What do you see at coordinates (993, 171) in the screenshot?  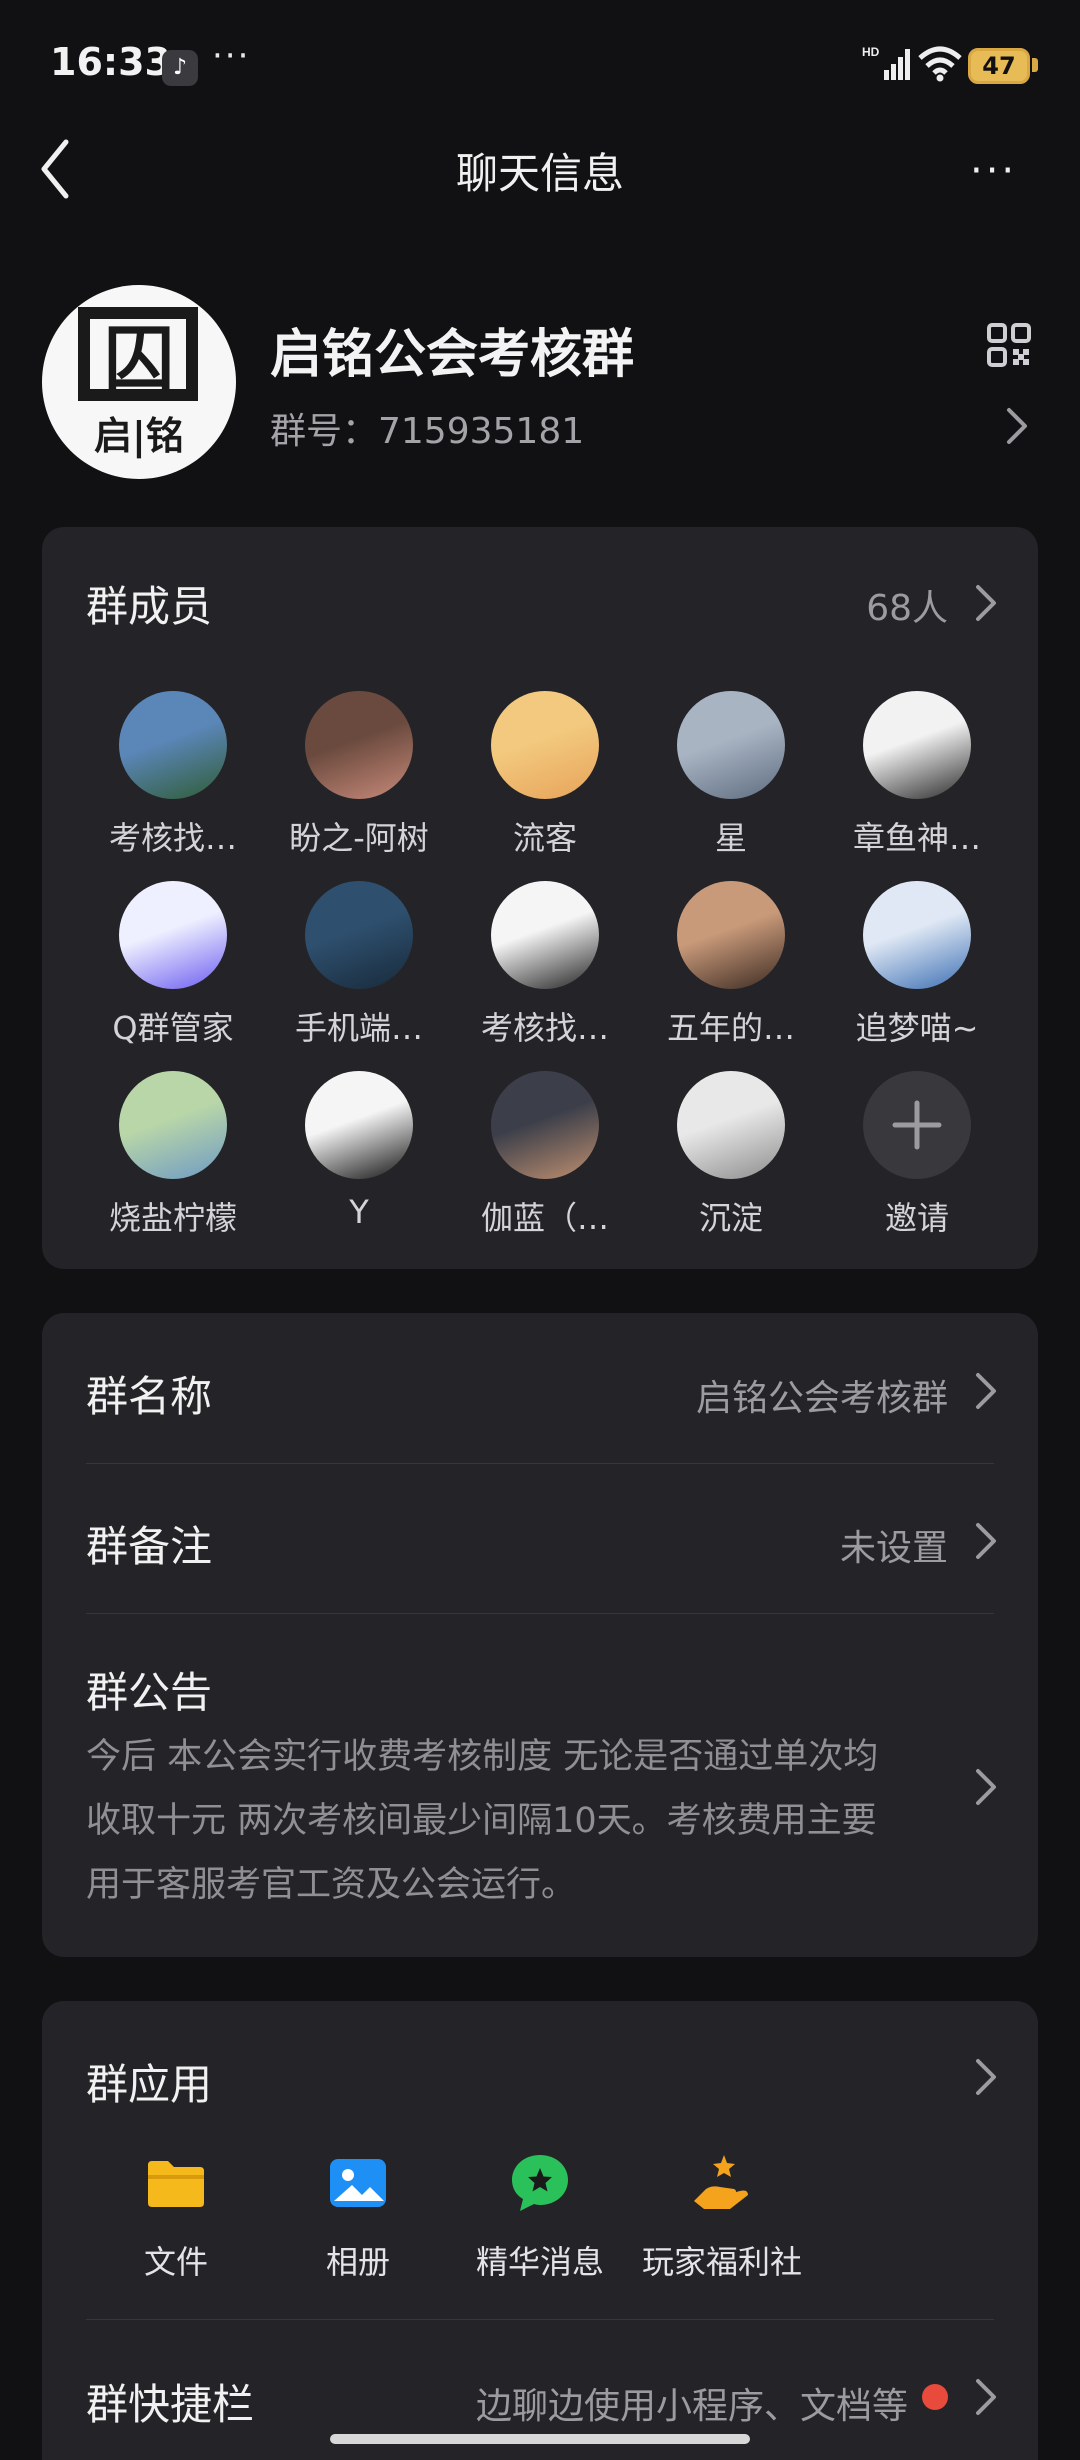 I see `more-options-icon: ···` at bounding box center [993, 171].